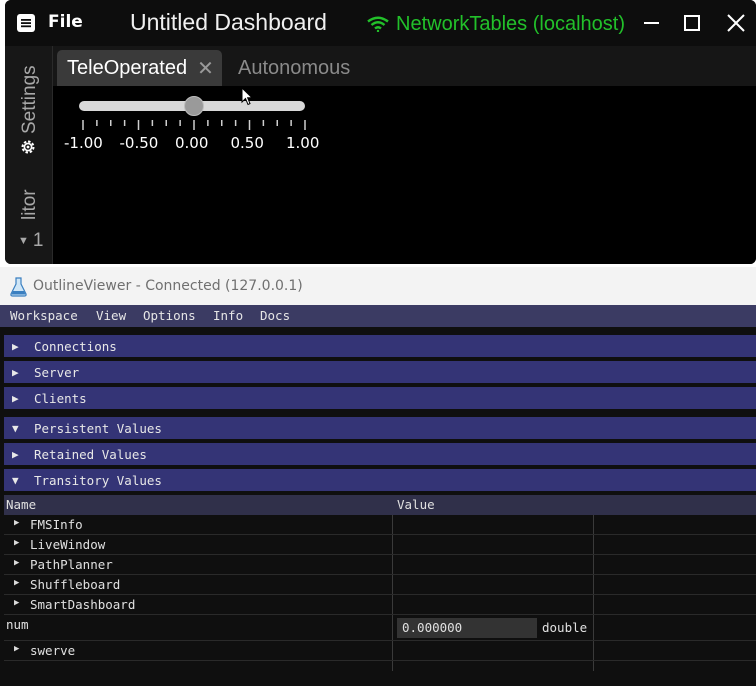 The image size is (756, 686). I want to click on tab-autonomous: Autonomous, so click(294, 68).